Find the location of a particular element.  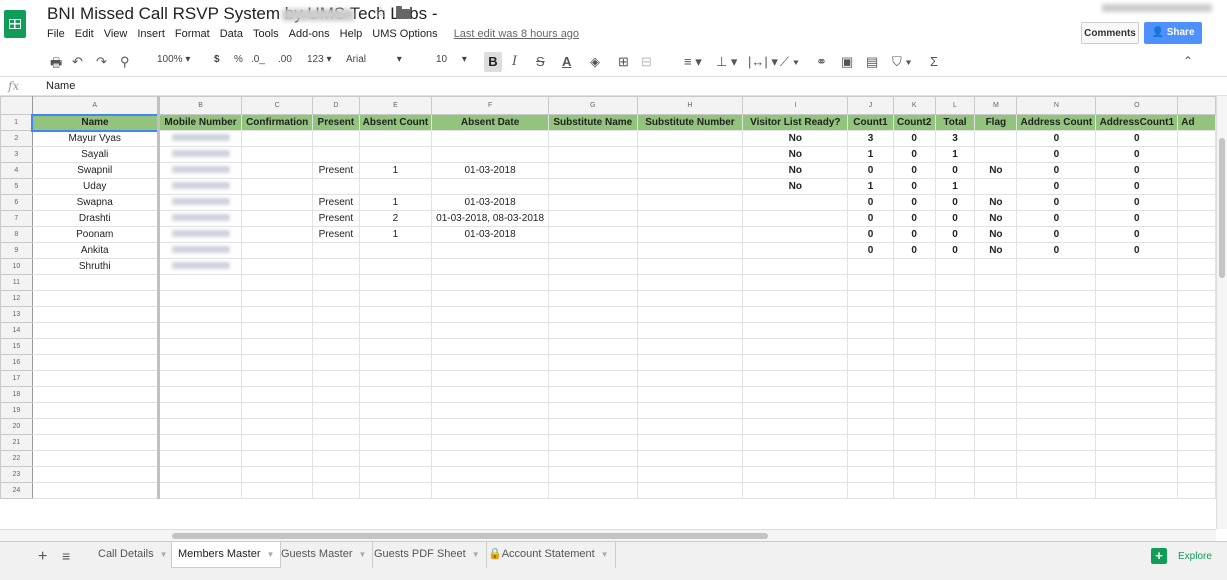

menu-format: Format is located at coordinates (192, 34).